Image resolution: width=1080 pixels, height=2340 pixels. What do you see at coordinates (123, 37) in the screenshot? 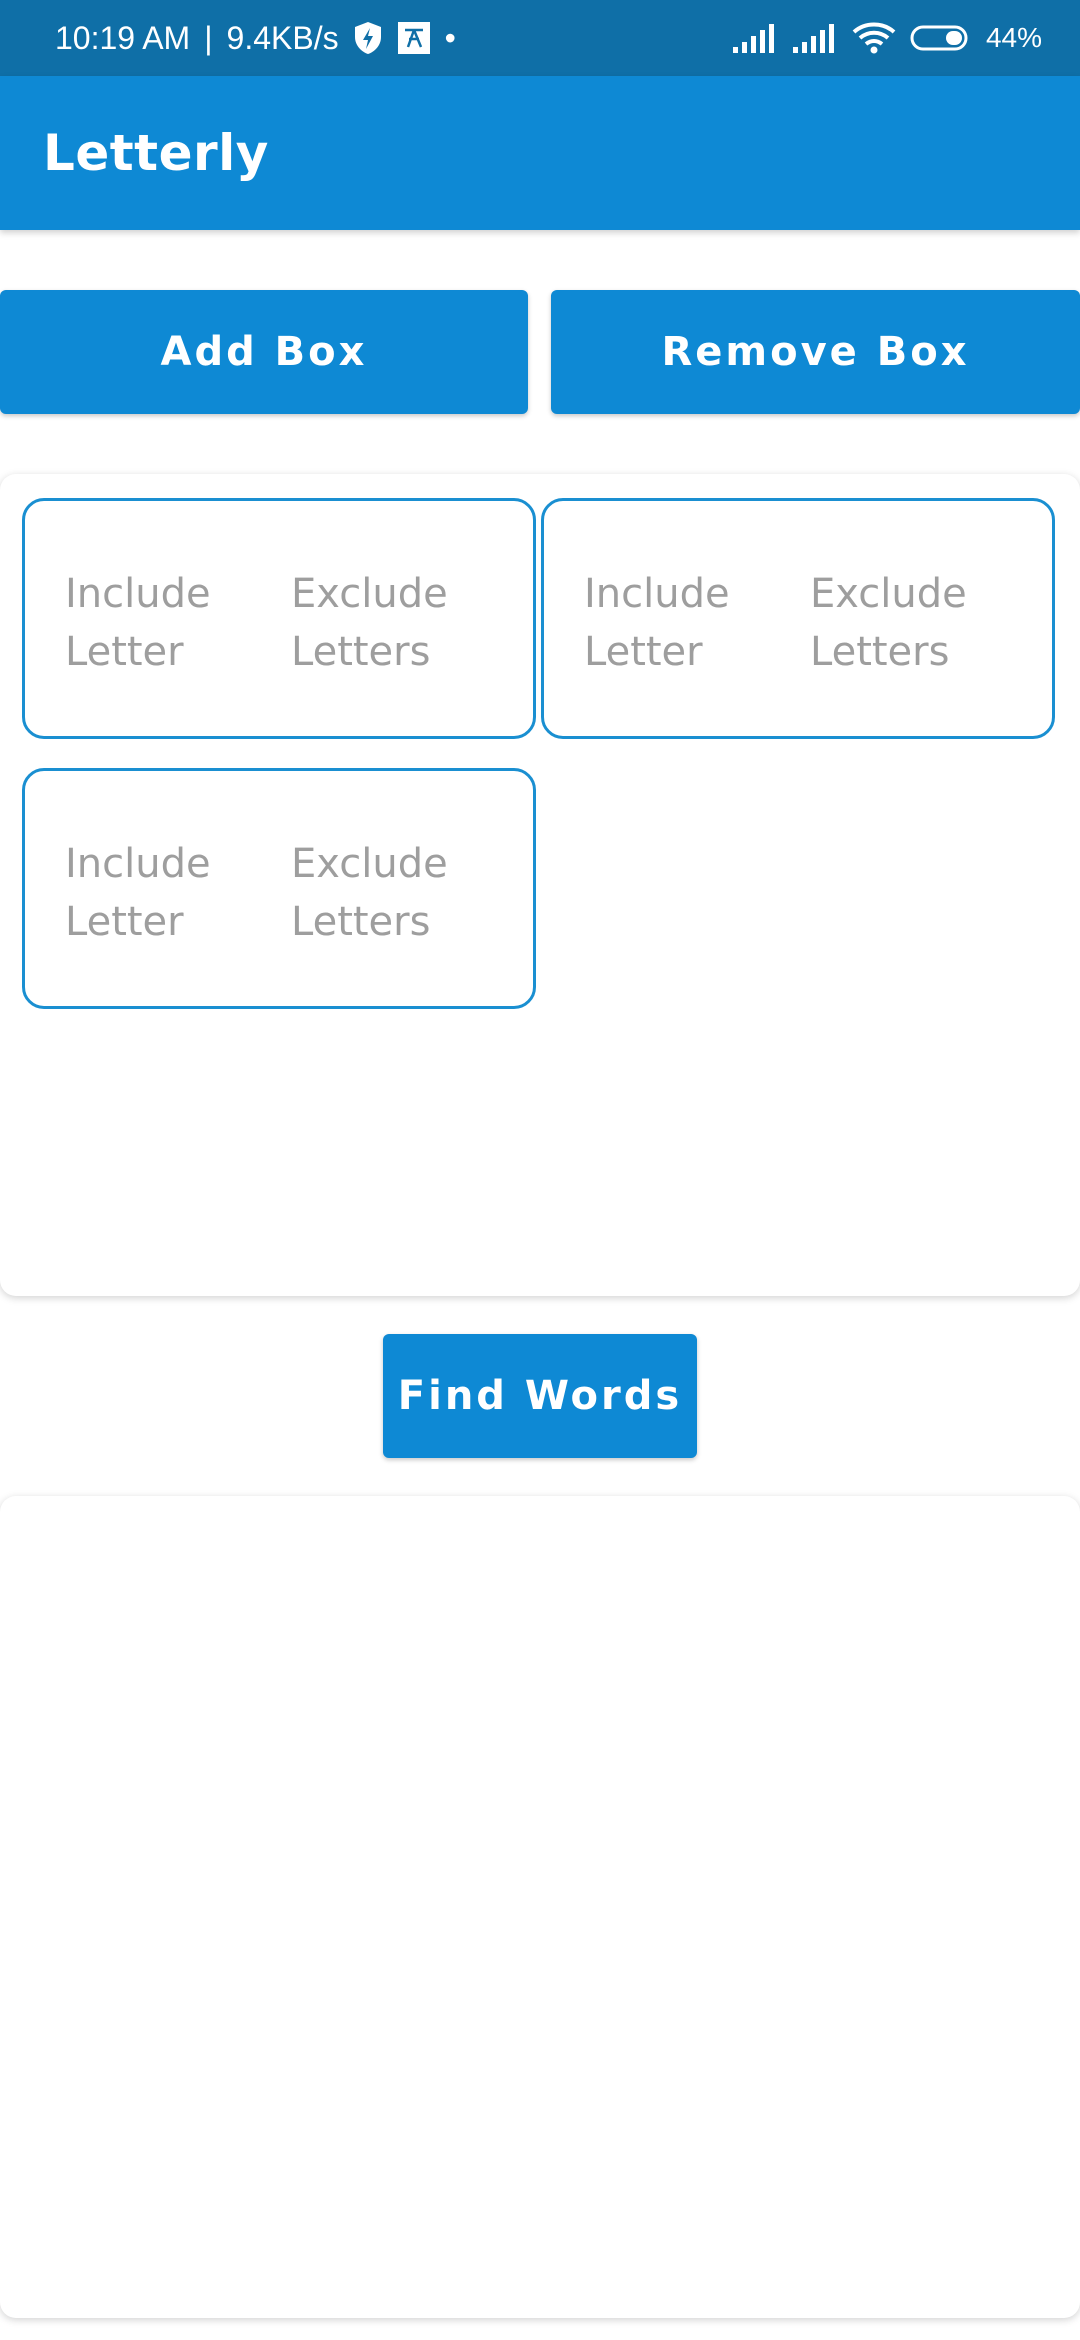
I see `status-time: 10:19 AM` at bounding box center [123, 37].